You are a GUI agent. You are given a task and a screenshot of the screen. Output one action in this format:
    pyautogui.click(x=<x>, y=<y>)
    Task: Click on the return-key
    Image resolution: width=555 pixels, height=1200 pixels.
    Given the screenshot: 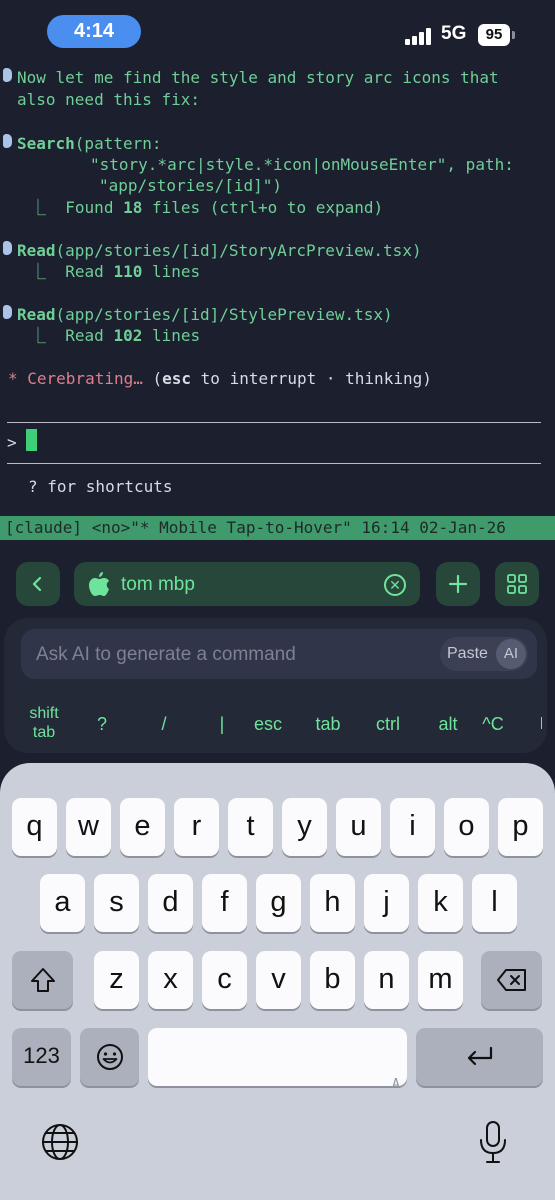 What is the action you would take?
    pyautogui.click(x=479, y=1057)
    